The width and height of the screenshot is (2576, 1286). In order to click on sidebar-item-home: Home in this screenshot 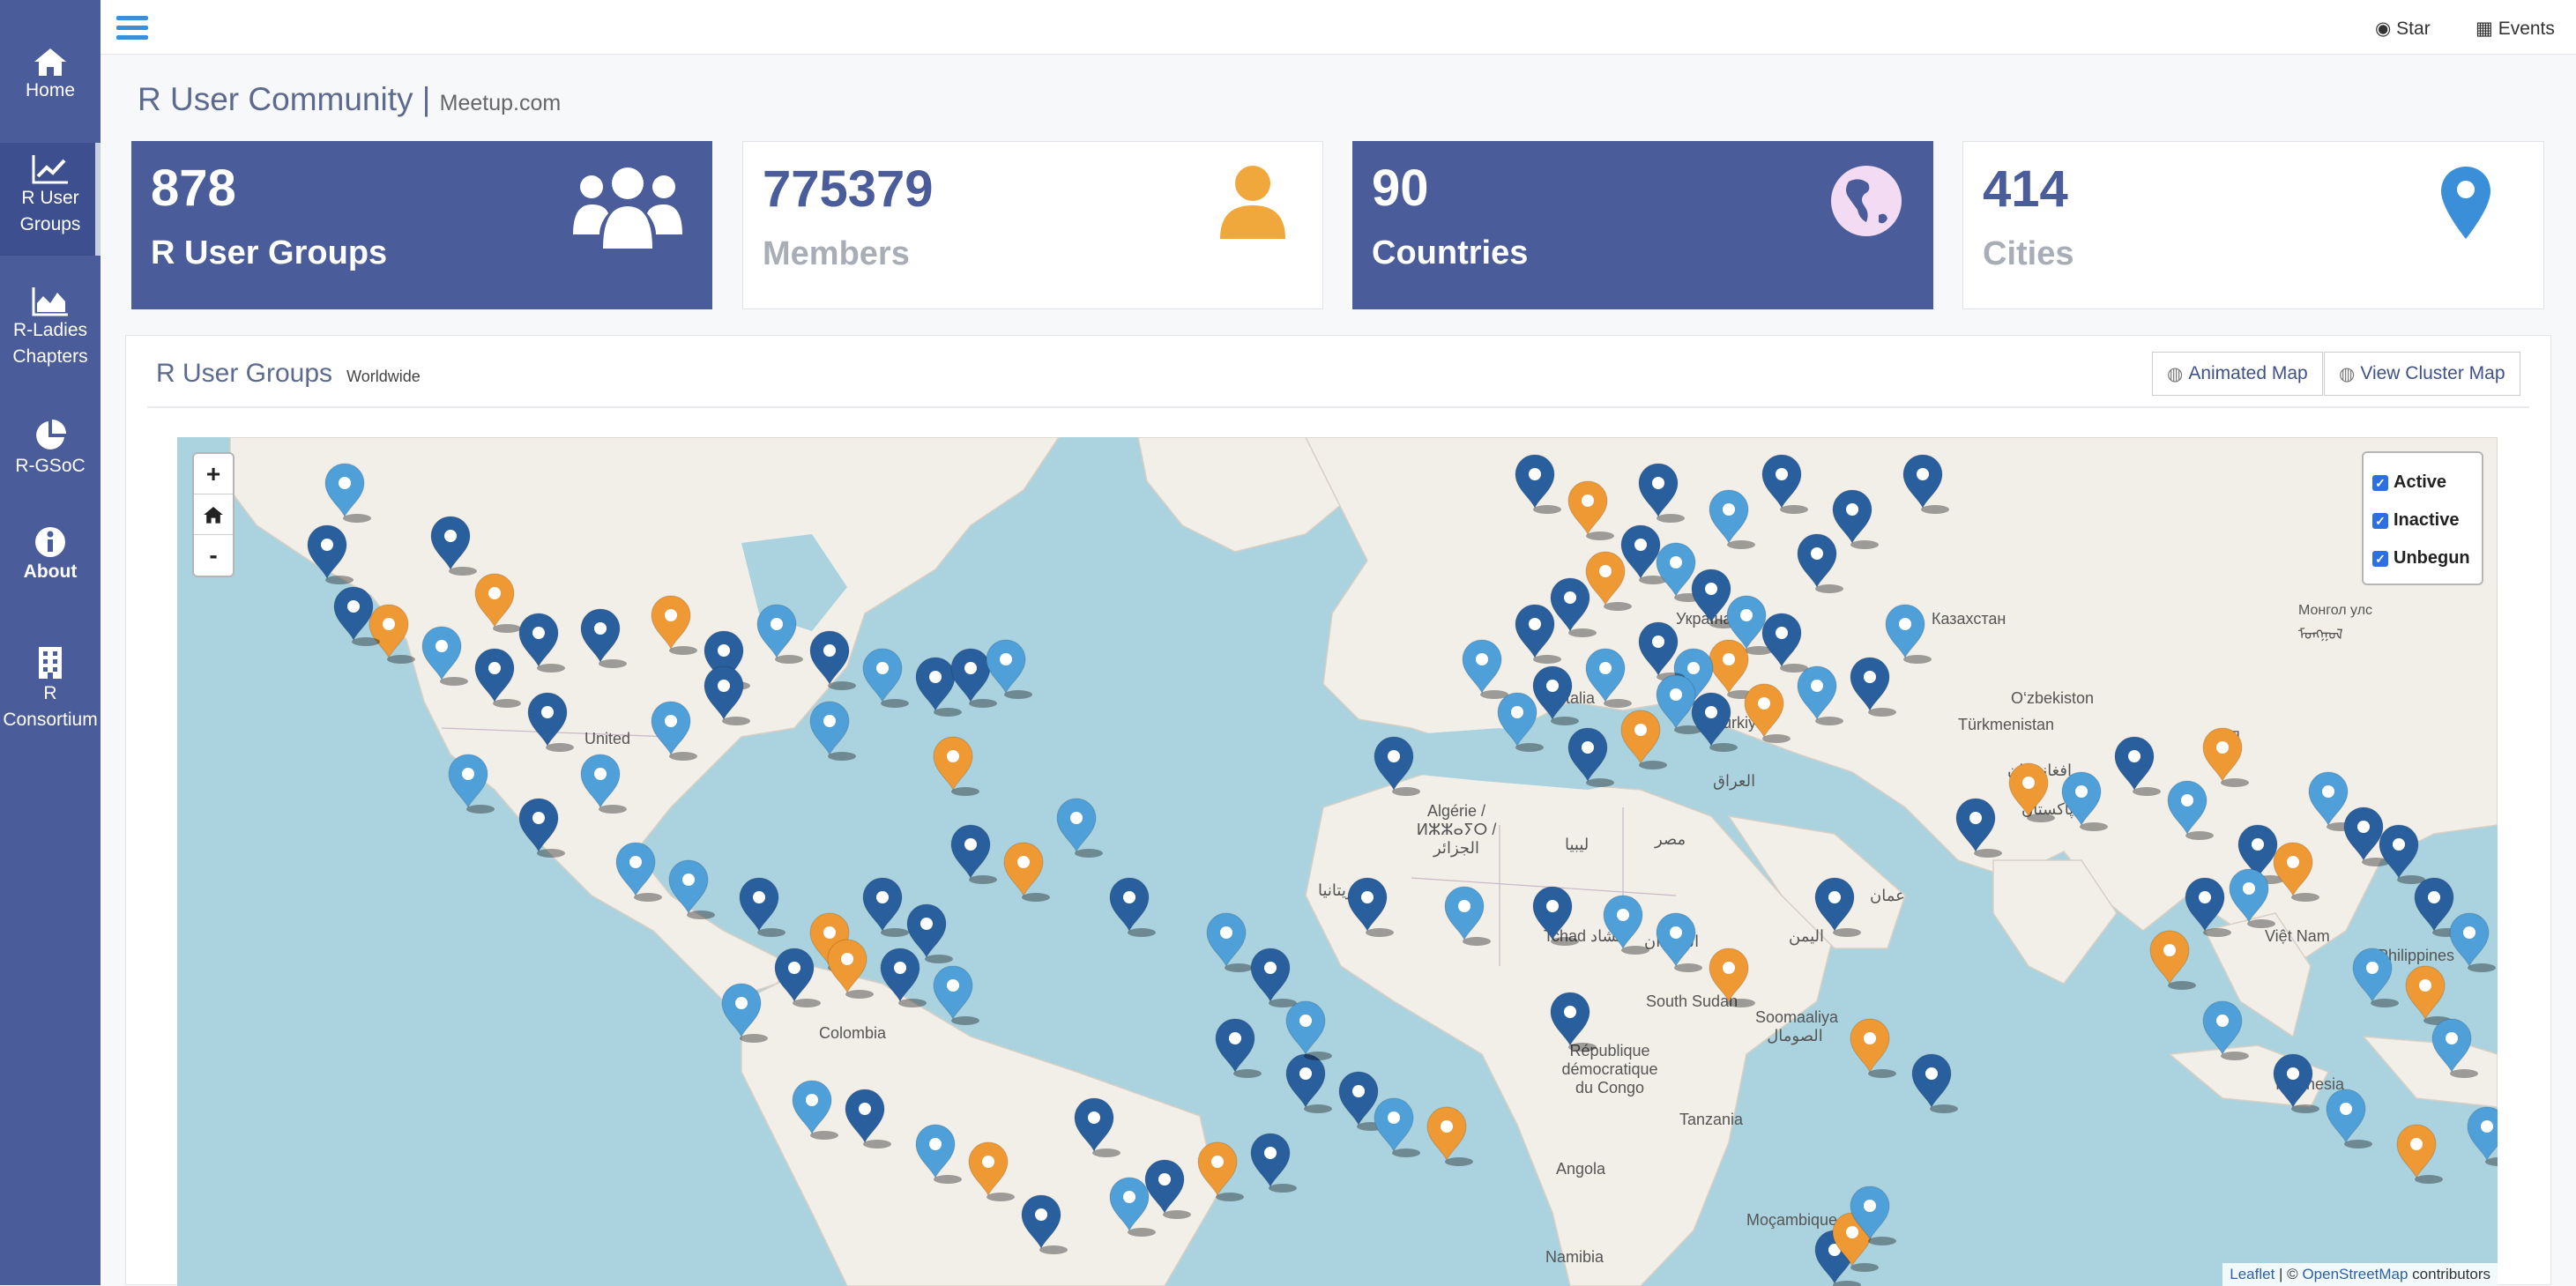, I will do `click(50, 85)`.